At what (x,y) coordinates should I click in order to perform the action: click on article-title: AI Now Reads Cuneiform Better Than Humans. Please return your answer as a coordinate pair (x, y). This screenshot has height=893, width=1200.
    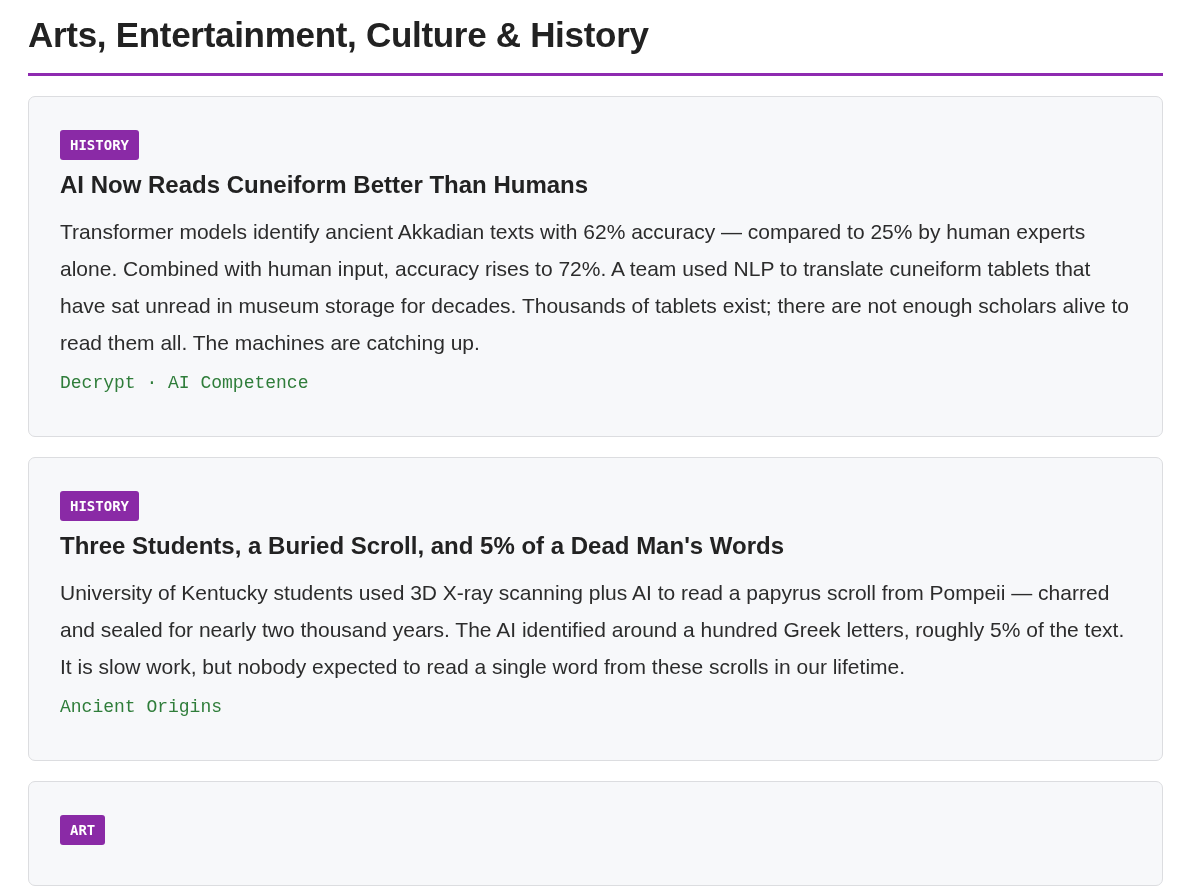
    Looking at the image, I should click on (324, 185).